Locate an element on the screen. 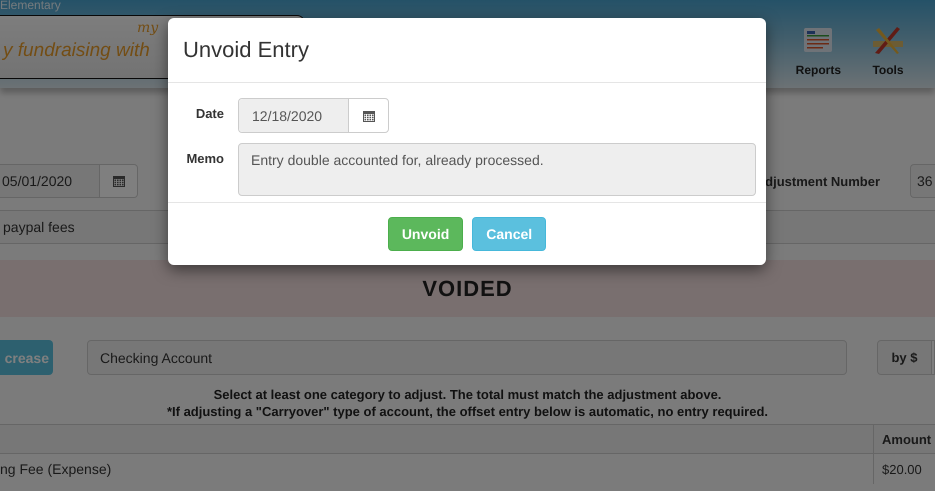 The height and width of the screenshot is (491, 935). table-cell: $20.00 is located at coordinates (904, 469).